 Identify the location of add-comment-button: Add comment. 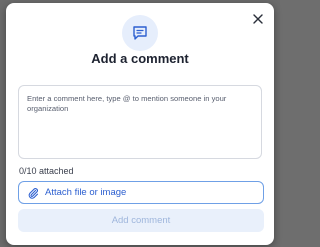
(141, 220).